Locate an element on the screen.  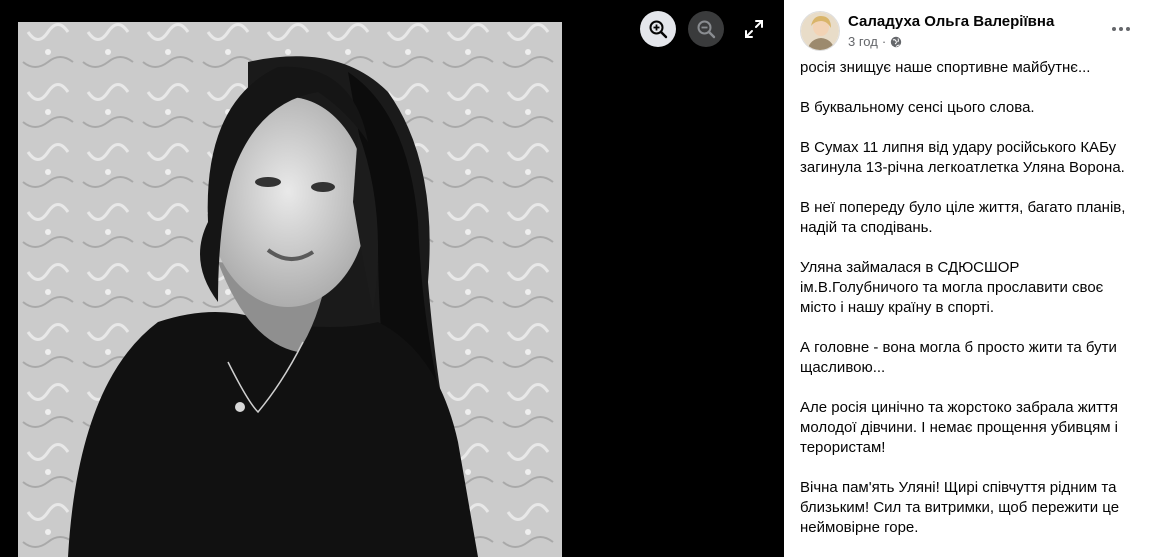
globe-icon is located at coordinates (896, 41).